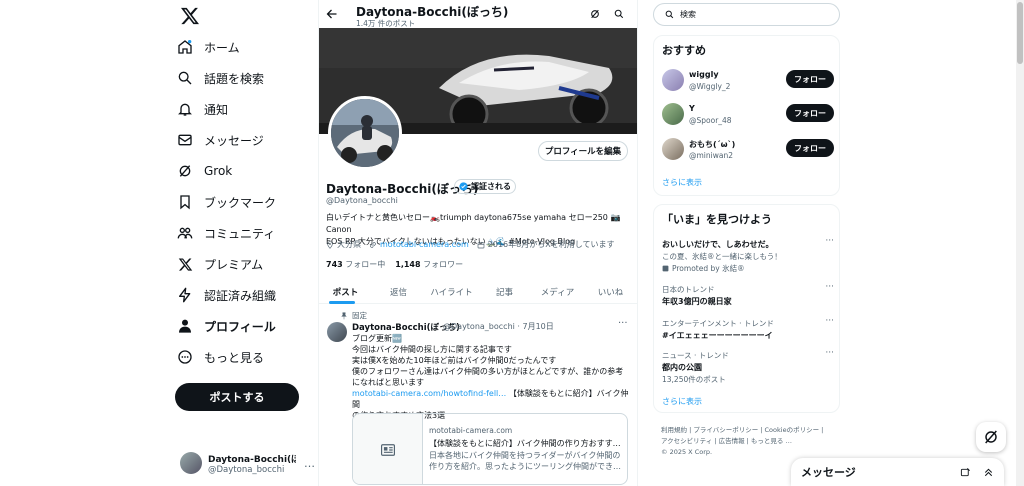 This screenshot has width=1024, height=486. What do you see at coordinates (1020, 243) in the screenshot?
I see `scrollbar-track` at bounding box center [1020, 243].